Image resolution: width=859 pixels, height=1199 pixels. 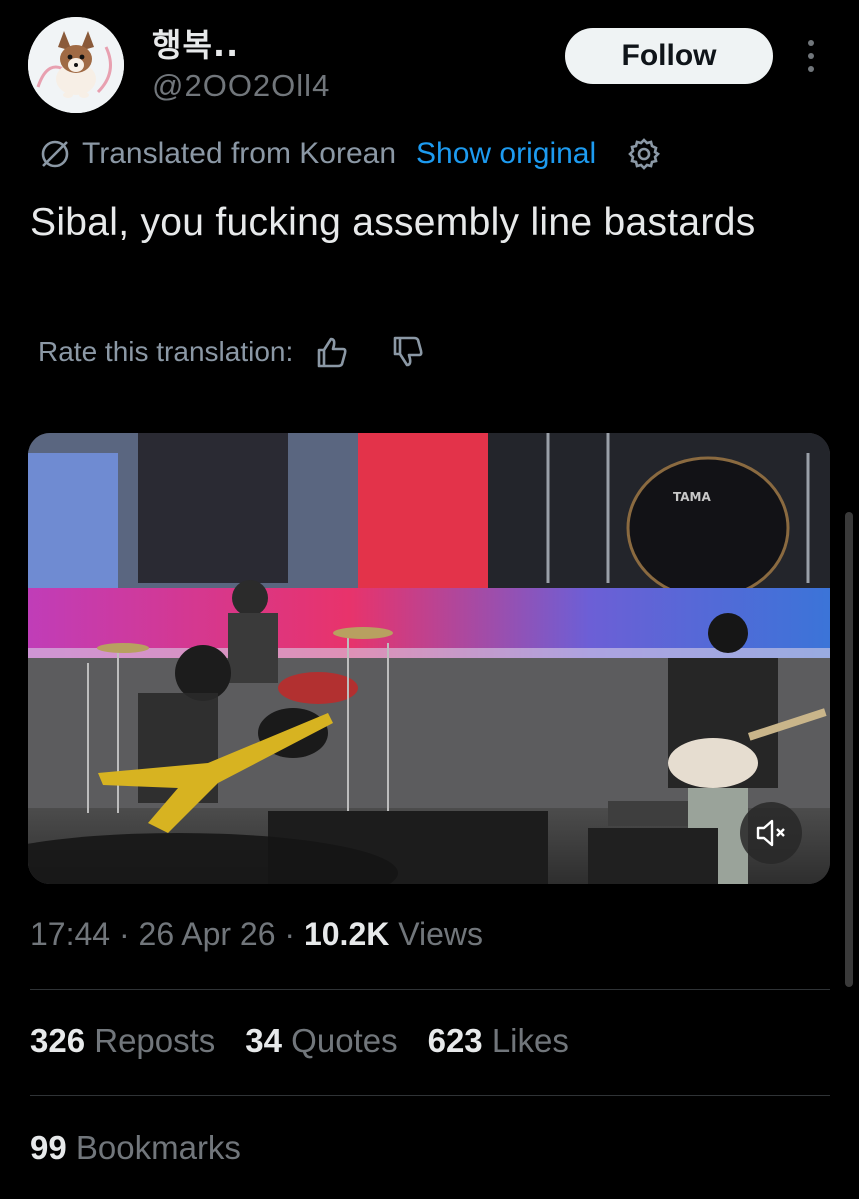 I want to click on translation-row: Translated from Korean Show original, so click(x=350, y=154).